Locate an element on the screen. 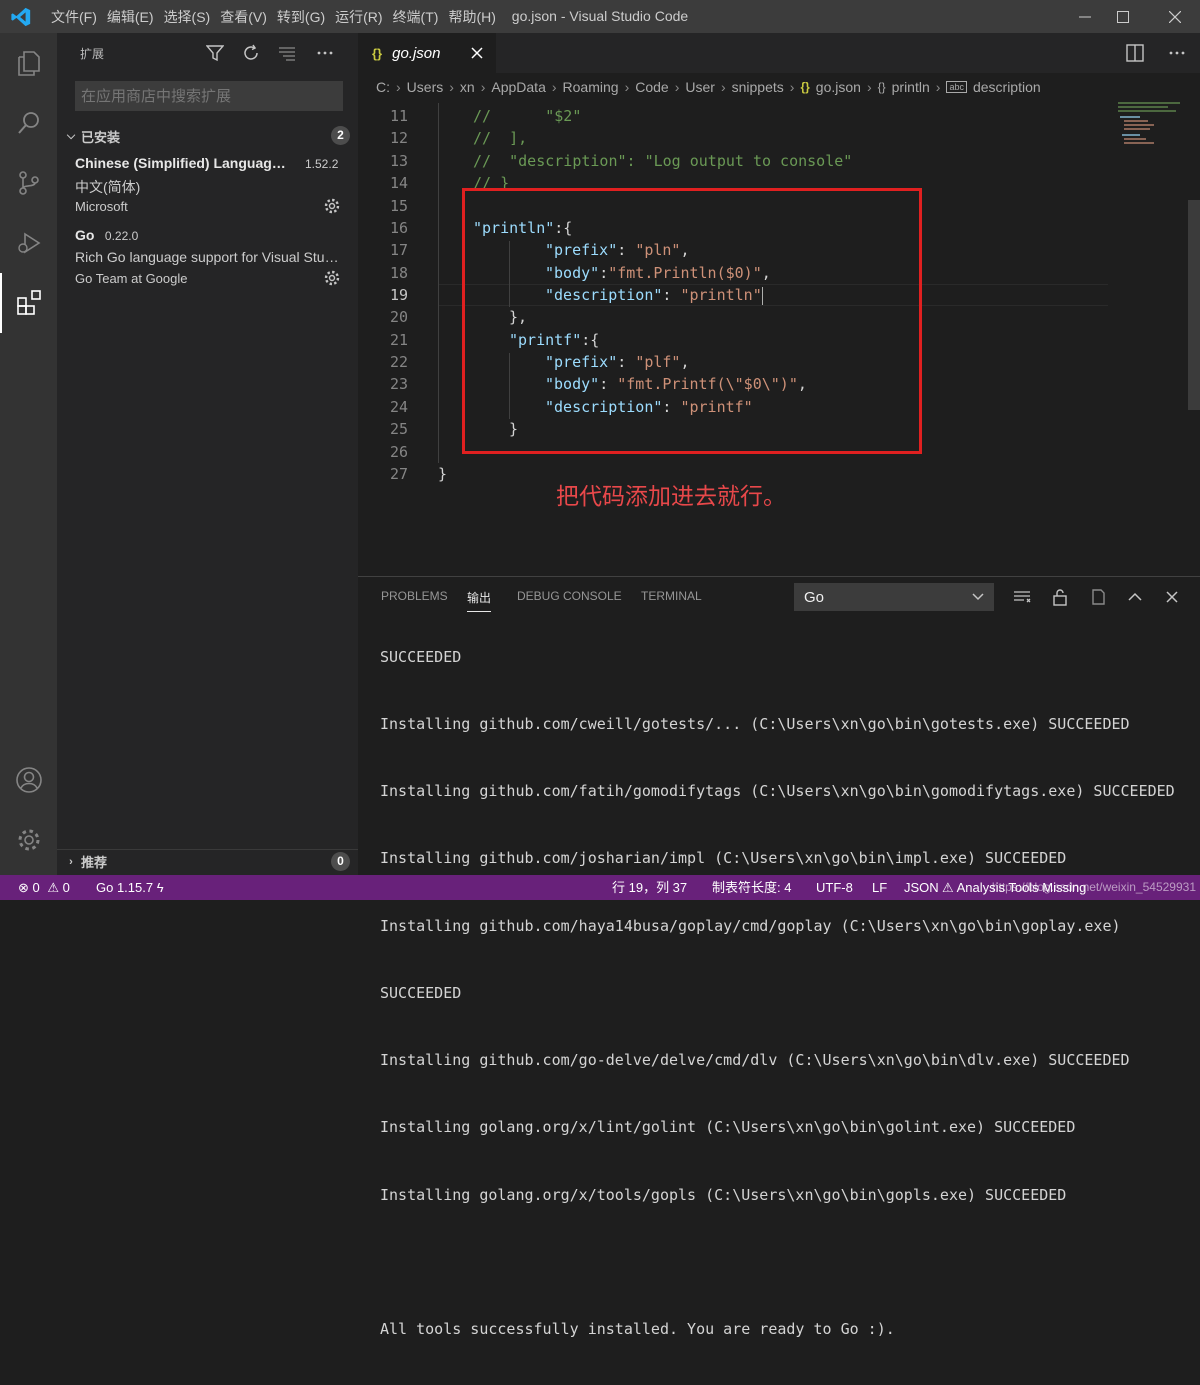 The height and width of the screenshot is (1385, 1200). menu-run: 运行(R) is located at coordinates (362, 17).